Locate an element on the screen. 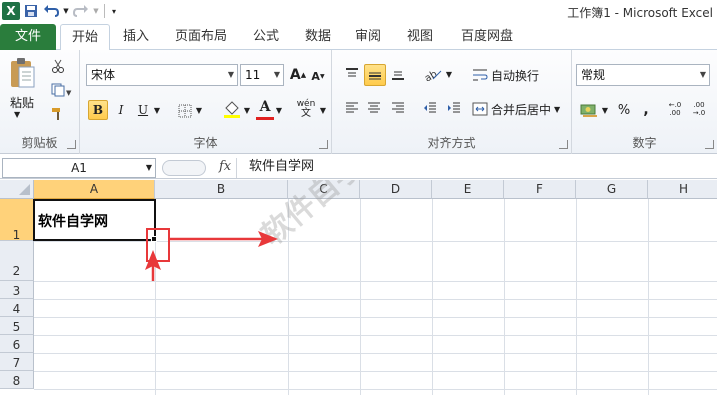 The image size is (717, 395). right-arrow is located at coordinates (224, 239).